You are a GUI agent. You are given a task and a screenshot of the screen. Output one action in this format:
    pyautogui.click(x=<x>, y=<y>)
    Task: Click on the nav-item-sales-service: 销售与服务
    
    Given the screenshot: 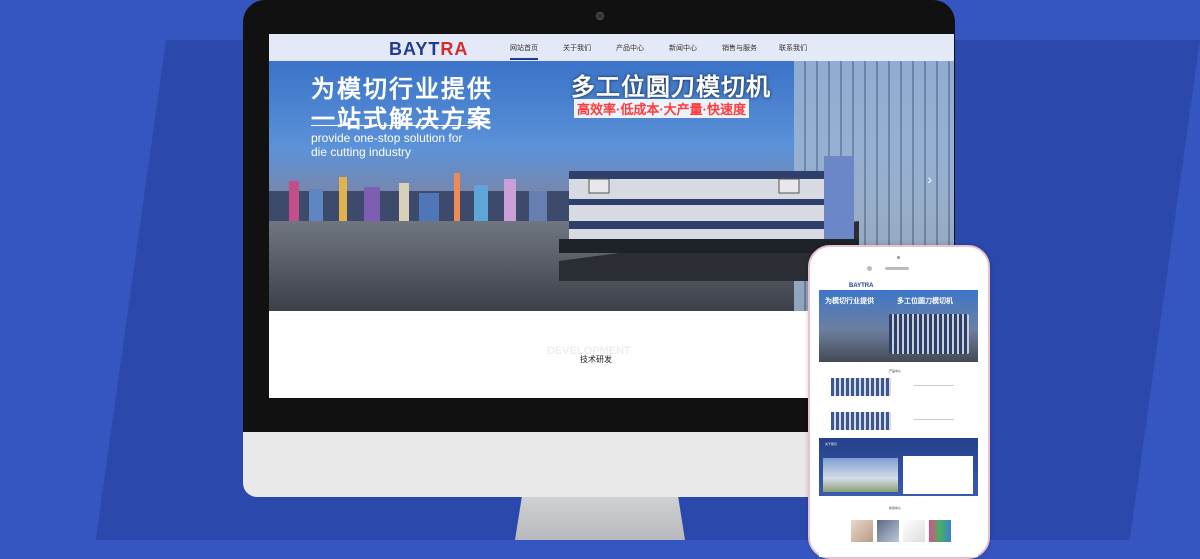 What is the action you would take?
    pyautogui.click(x=739, y=48)
    